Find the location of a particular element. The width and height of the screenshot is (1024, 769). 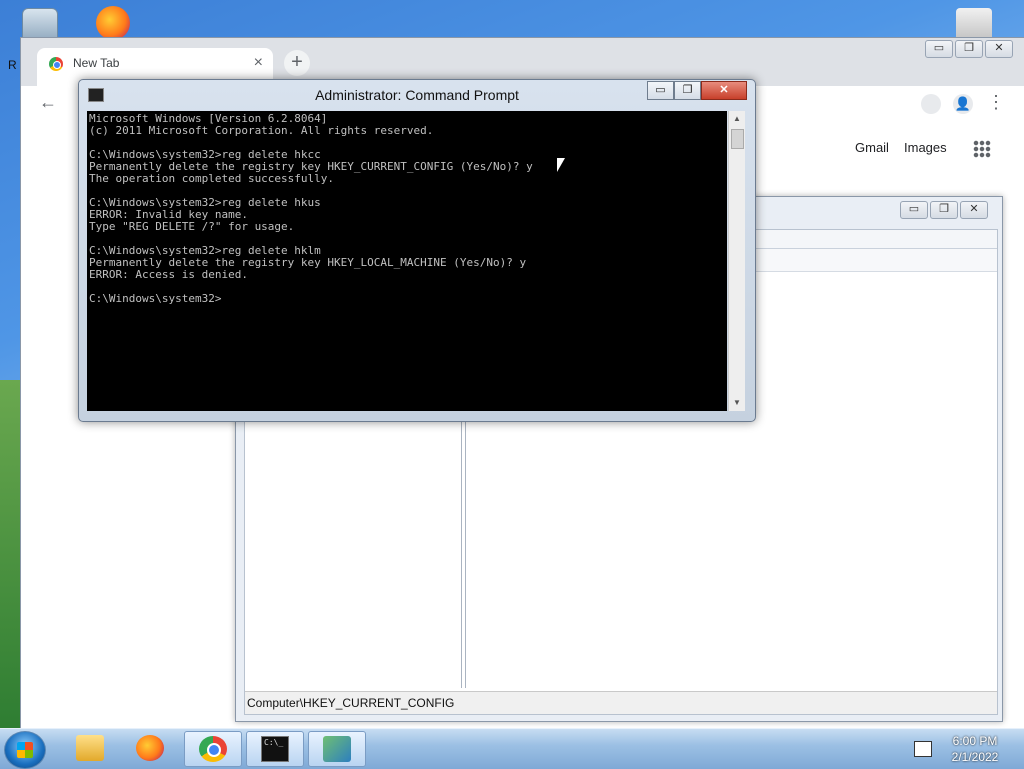

command-prompt-icon: C:\_ is located at coordinates (275, 749).